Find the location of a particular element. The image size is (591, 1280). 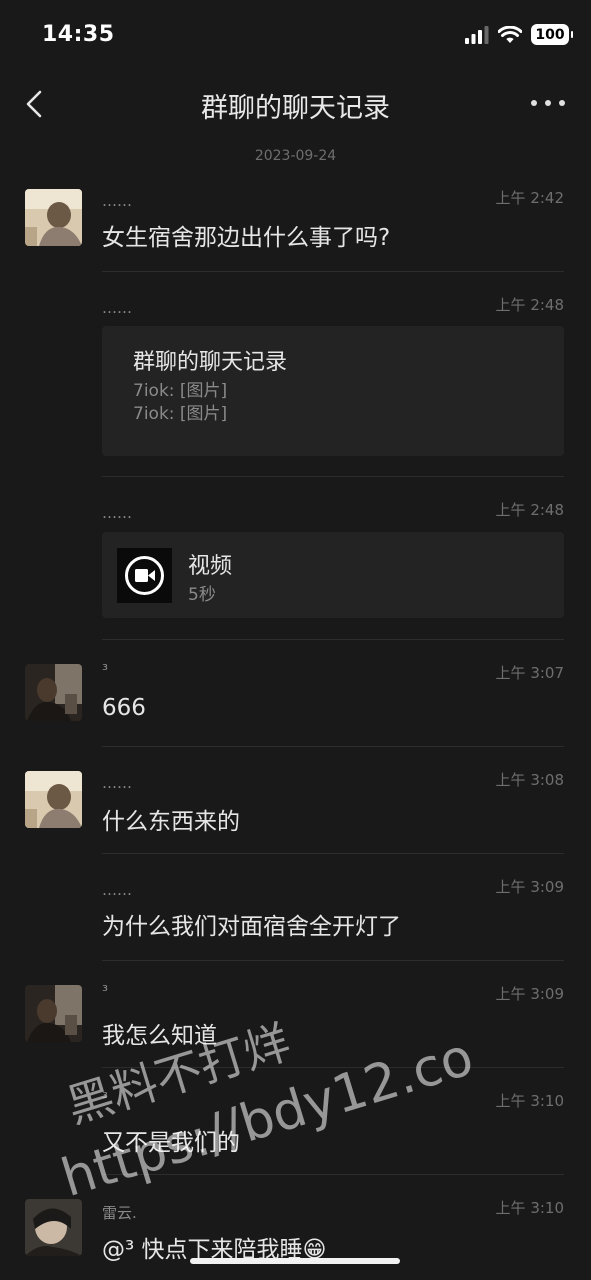

message-item: ³ 上午 3:09 我怎么知道 is located at coordinates (295, 1022).